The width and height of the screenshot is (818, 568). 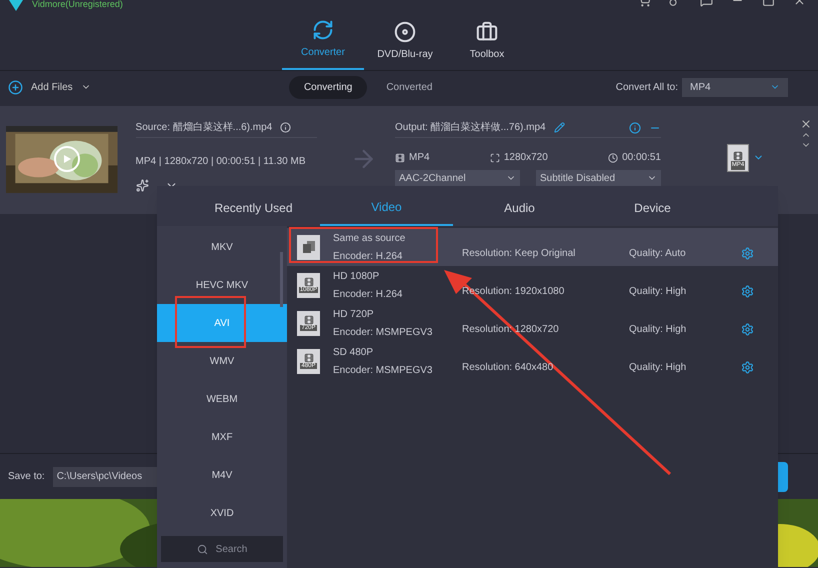 I want to click on toolbox-icon, so click(x=487, y=32).